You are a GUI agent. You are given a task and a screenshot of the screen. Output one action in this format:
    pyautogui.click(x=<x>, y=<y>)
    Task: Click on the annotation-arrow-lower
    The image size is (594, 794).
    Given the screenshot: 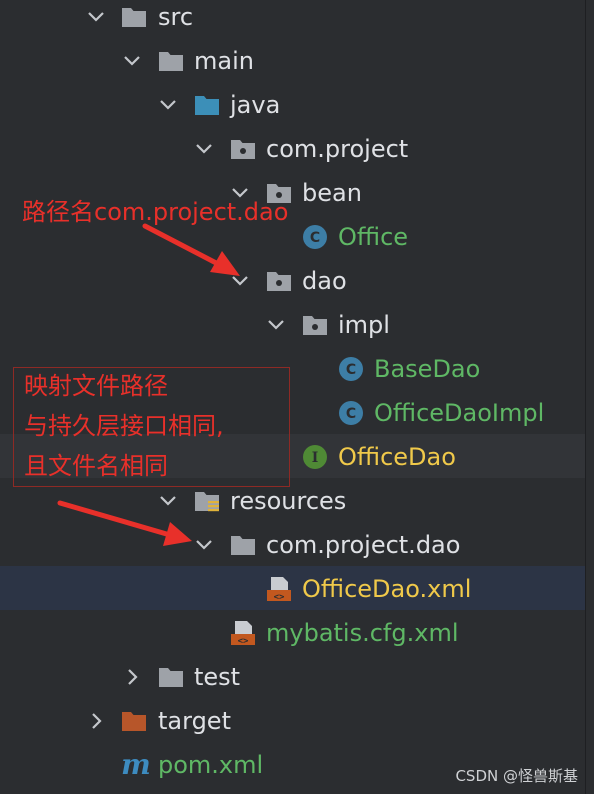 What is the action you would take?
    pyautogui.click(x=124, y=523)
    